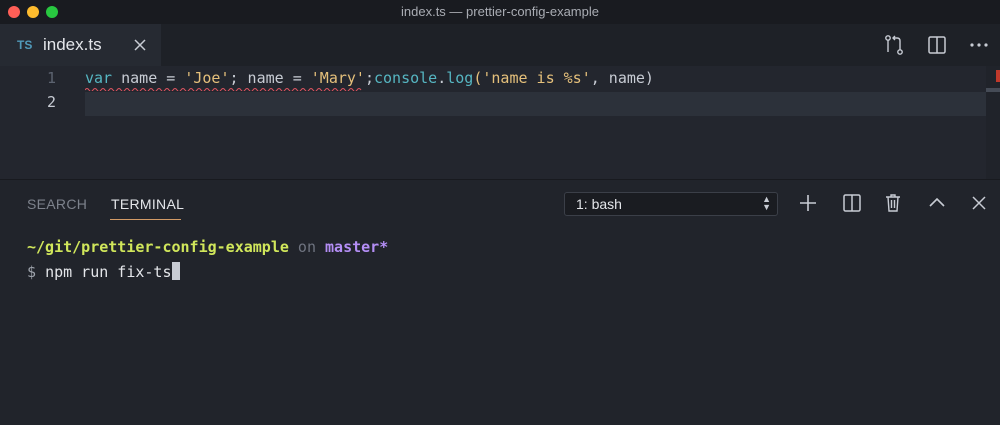 The height and width of the screenshot is (425, 1000). I want to click on more-actions-icon, so click(979, 45).